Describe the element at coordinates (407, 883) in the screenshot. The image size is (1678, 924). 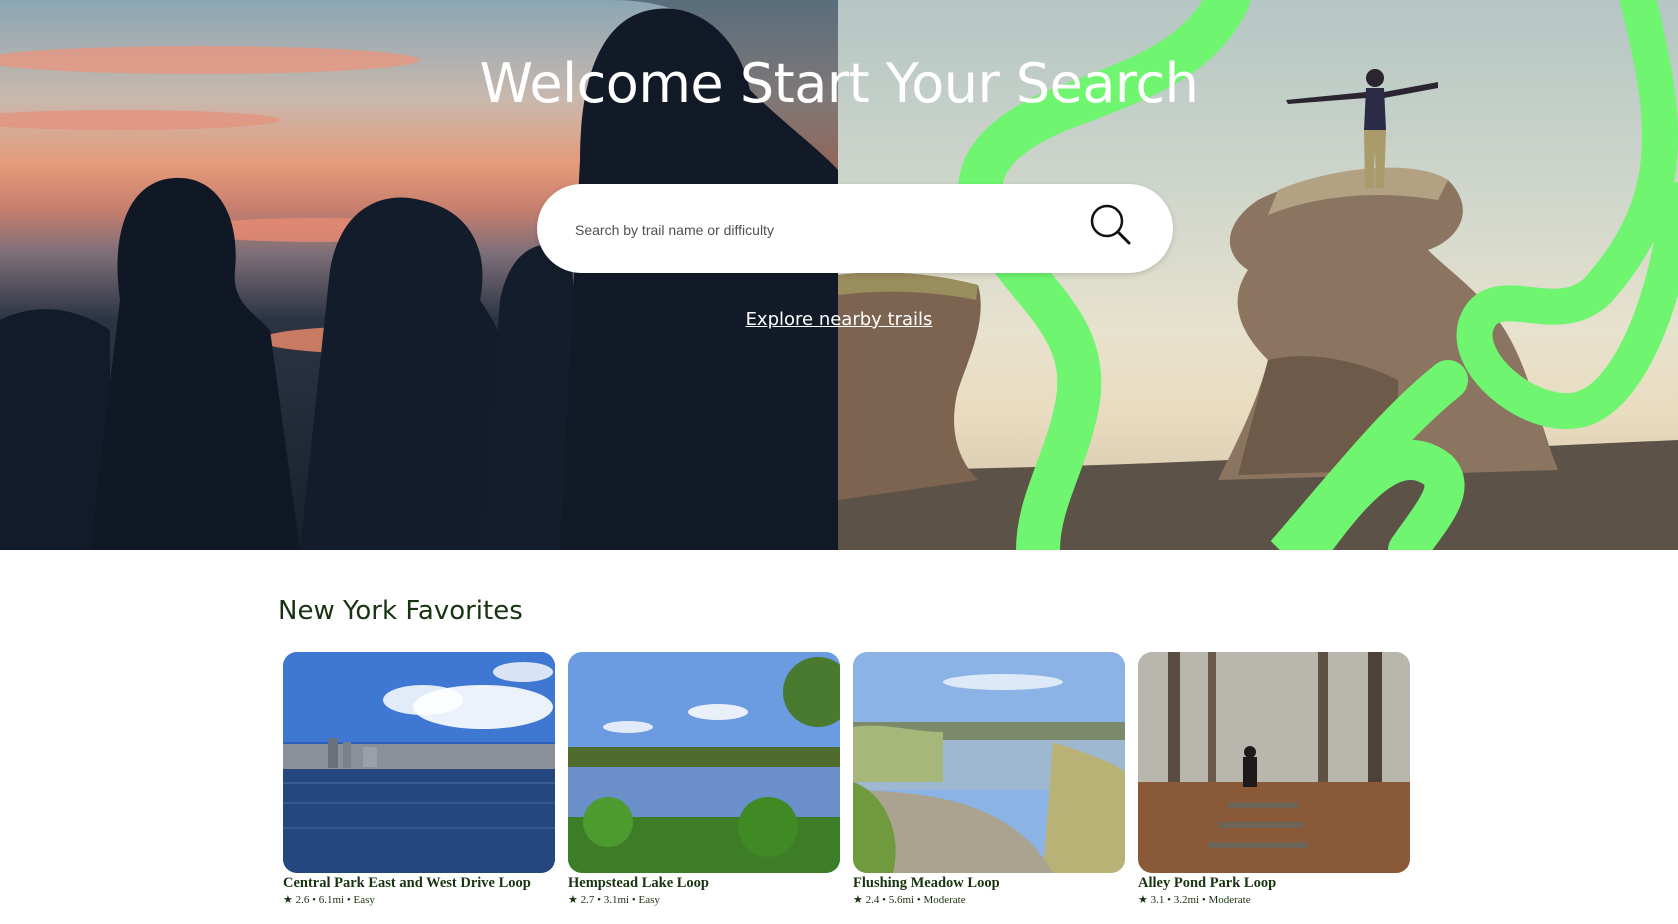
I see `trail-name: Central Park East and West Drive Loop` at that location.